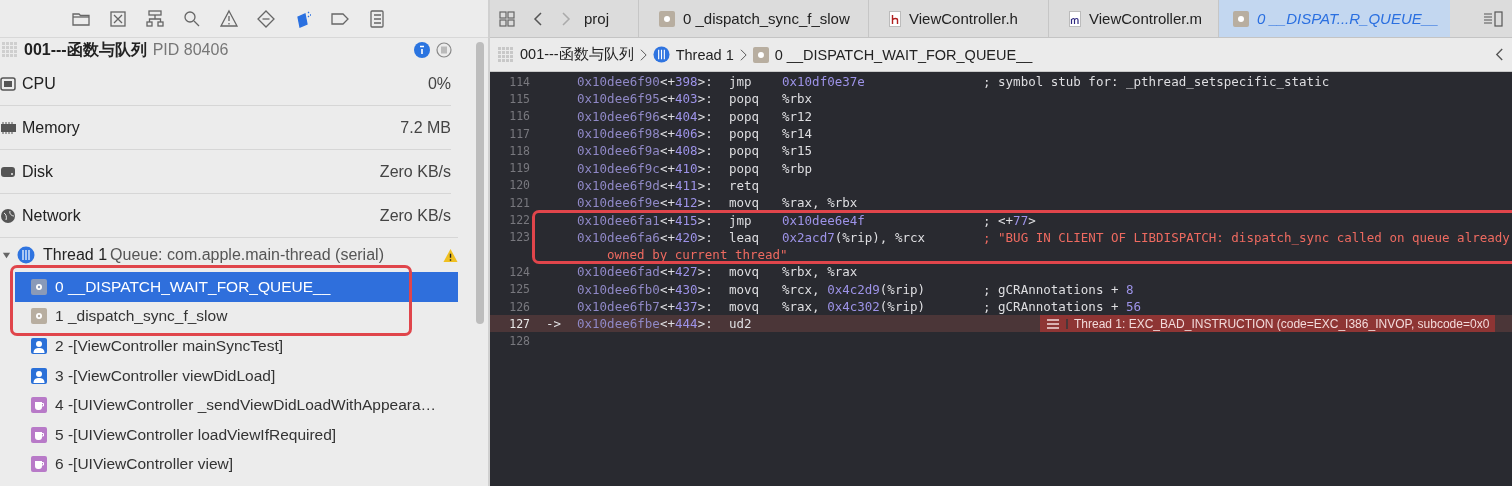 This screenshot has height=486, width=1512. I want to click on info-icon, so click(422, 50).